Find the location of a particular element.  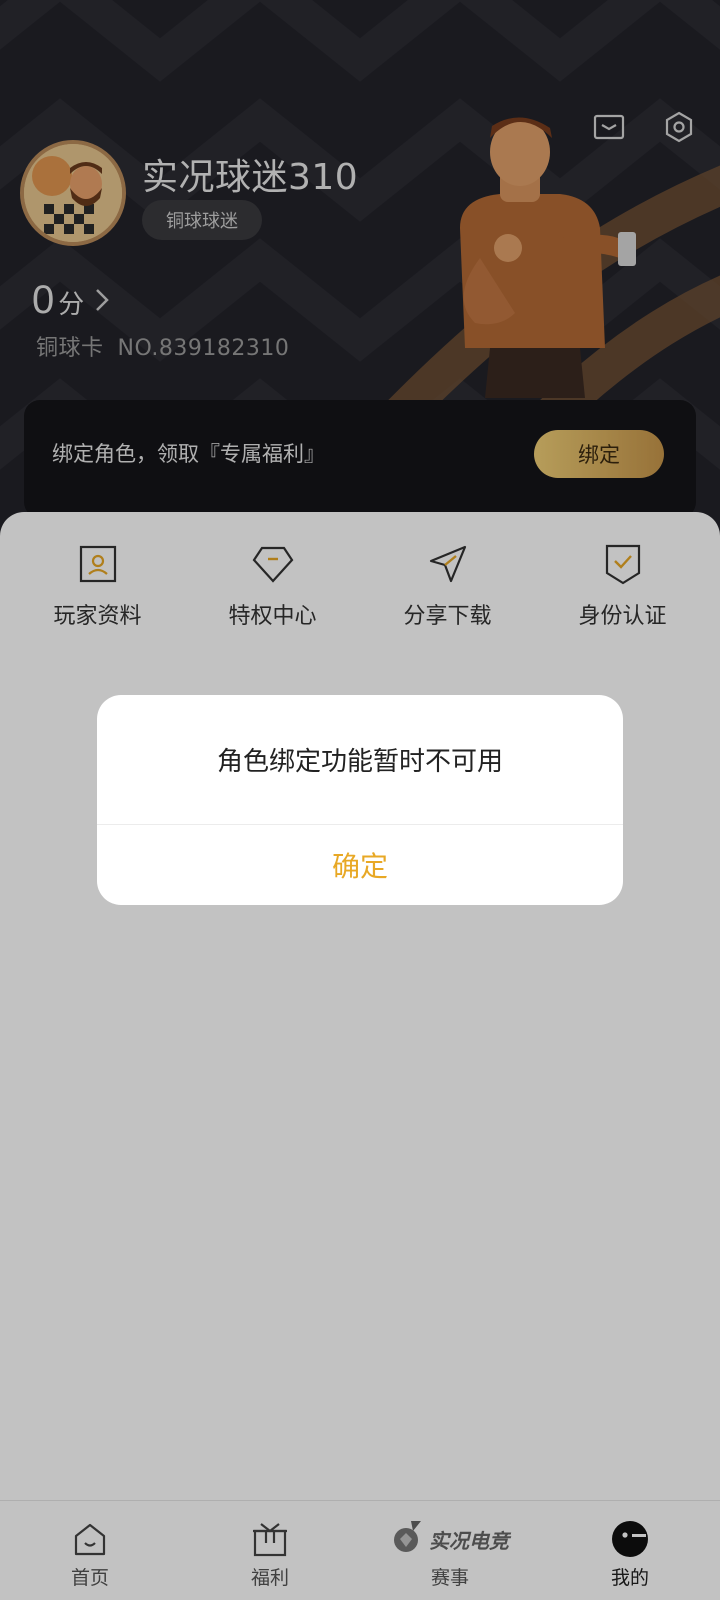

dialog-message: 角色绑定功能暂时不可用 is located at coordinates (360, 760).